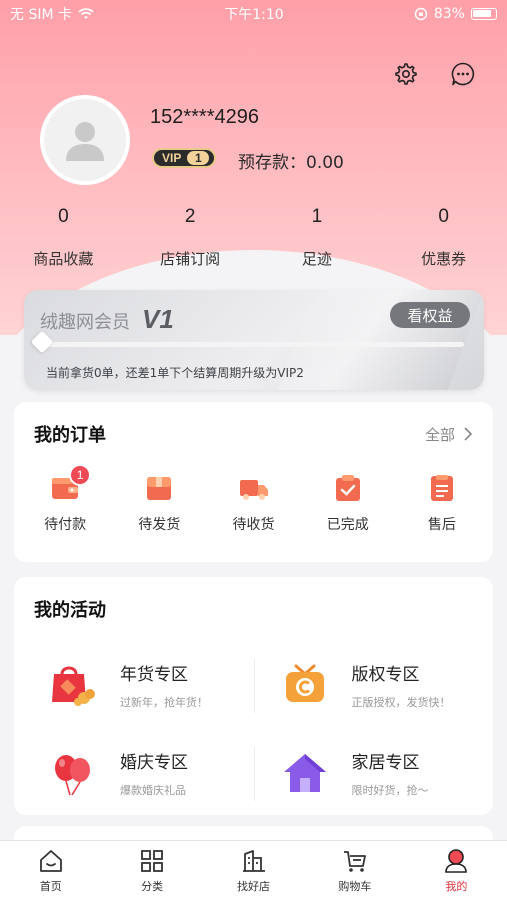  I want to click on activity-subtitle: 爆款婚庆礼品, so click(153, 790).